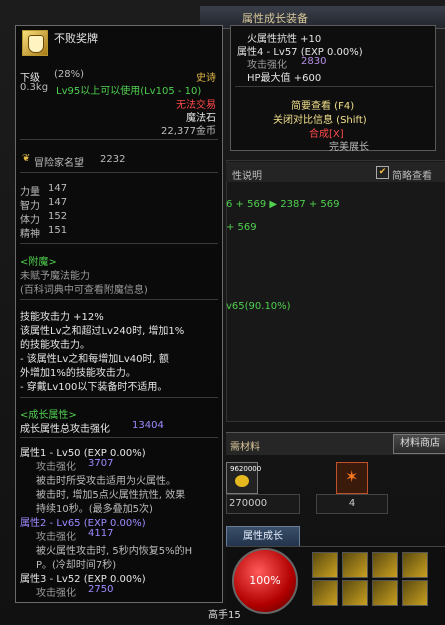  Describe the element at coordinates (56, 537) in the screenshot. I see `attr2-atk-label: 攻击强化` at that location.